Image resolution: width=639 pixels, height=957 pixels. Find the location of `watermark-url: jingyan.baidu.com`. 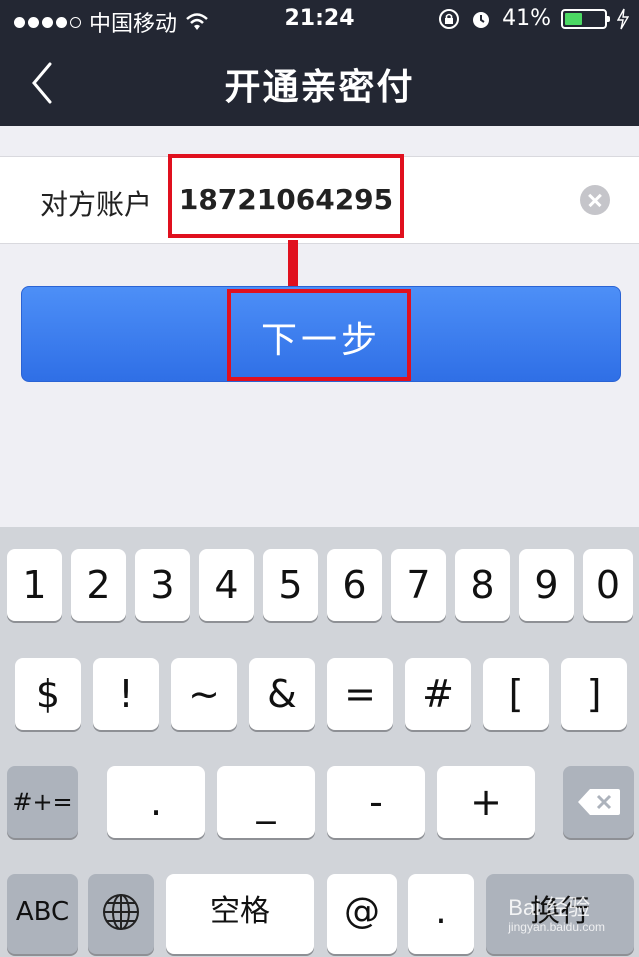

watermark-url: jingyan.baidu.com is located at coordinates (556, 927).